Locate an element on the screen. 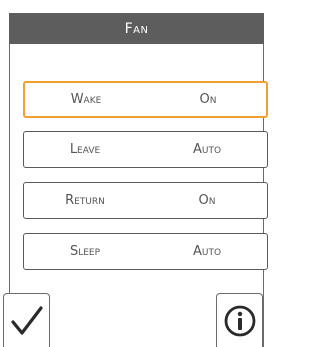 This screenshot has width=320, height=347. row-mode-label: Wake is located at coordinates (86, 99).